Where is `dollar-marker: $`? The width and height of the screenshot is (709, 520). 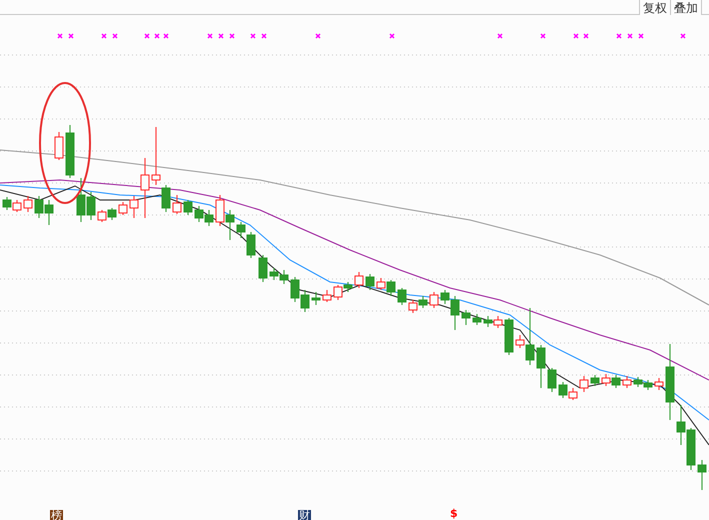 dollar-marker: $ is located at coordinates (454, 514).